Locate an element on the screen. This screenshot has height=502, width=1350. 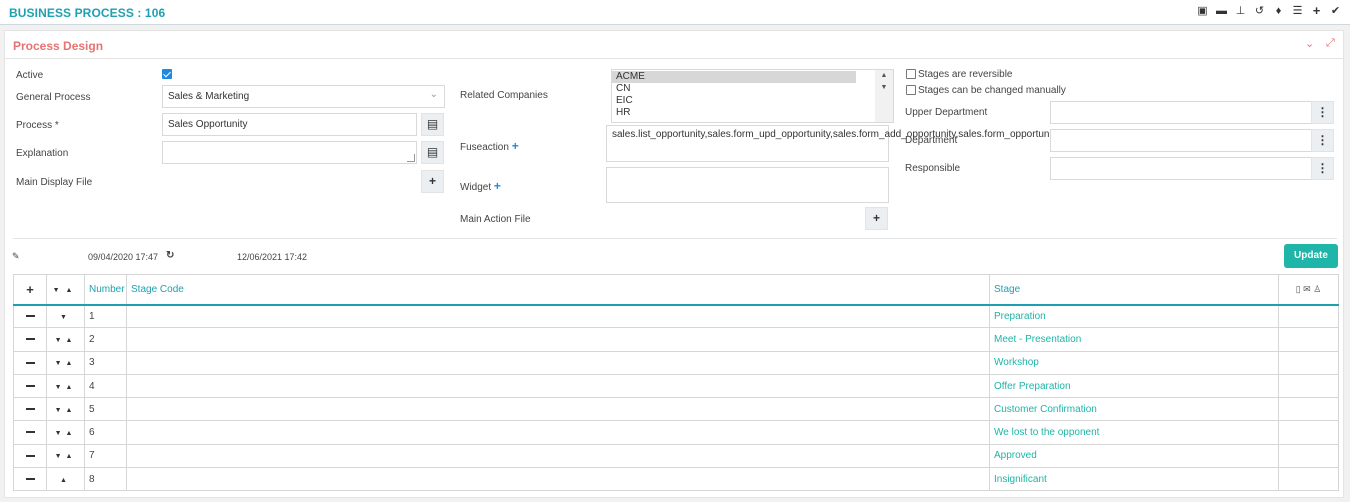
table-row: ▼▲ 6 We lost to the opponent is located at coordinates (676, 432).